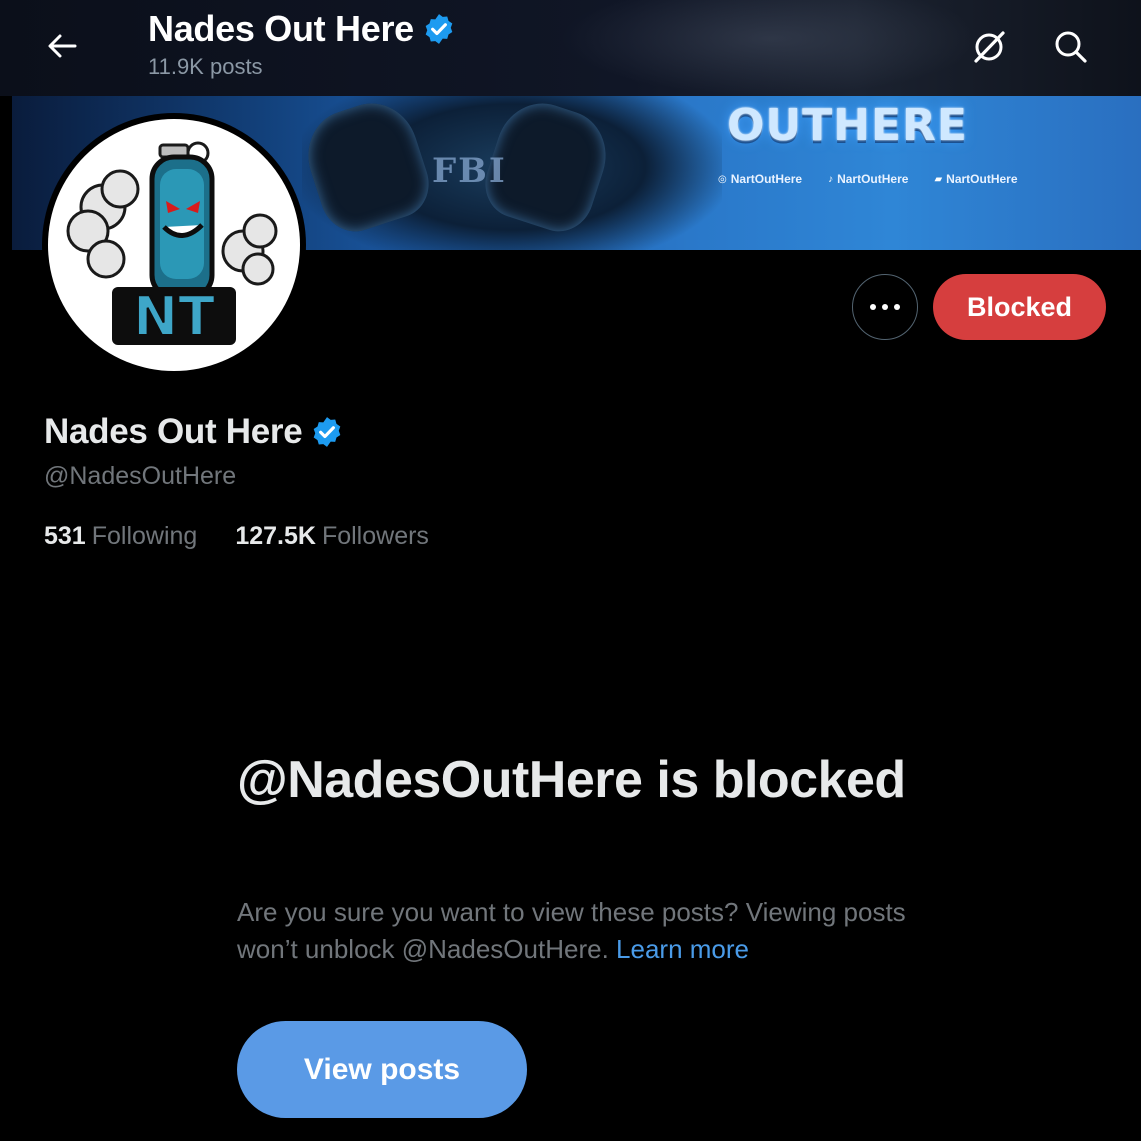  I want to click on blocked-button: Blocked, so click(1019, 307).